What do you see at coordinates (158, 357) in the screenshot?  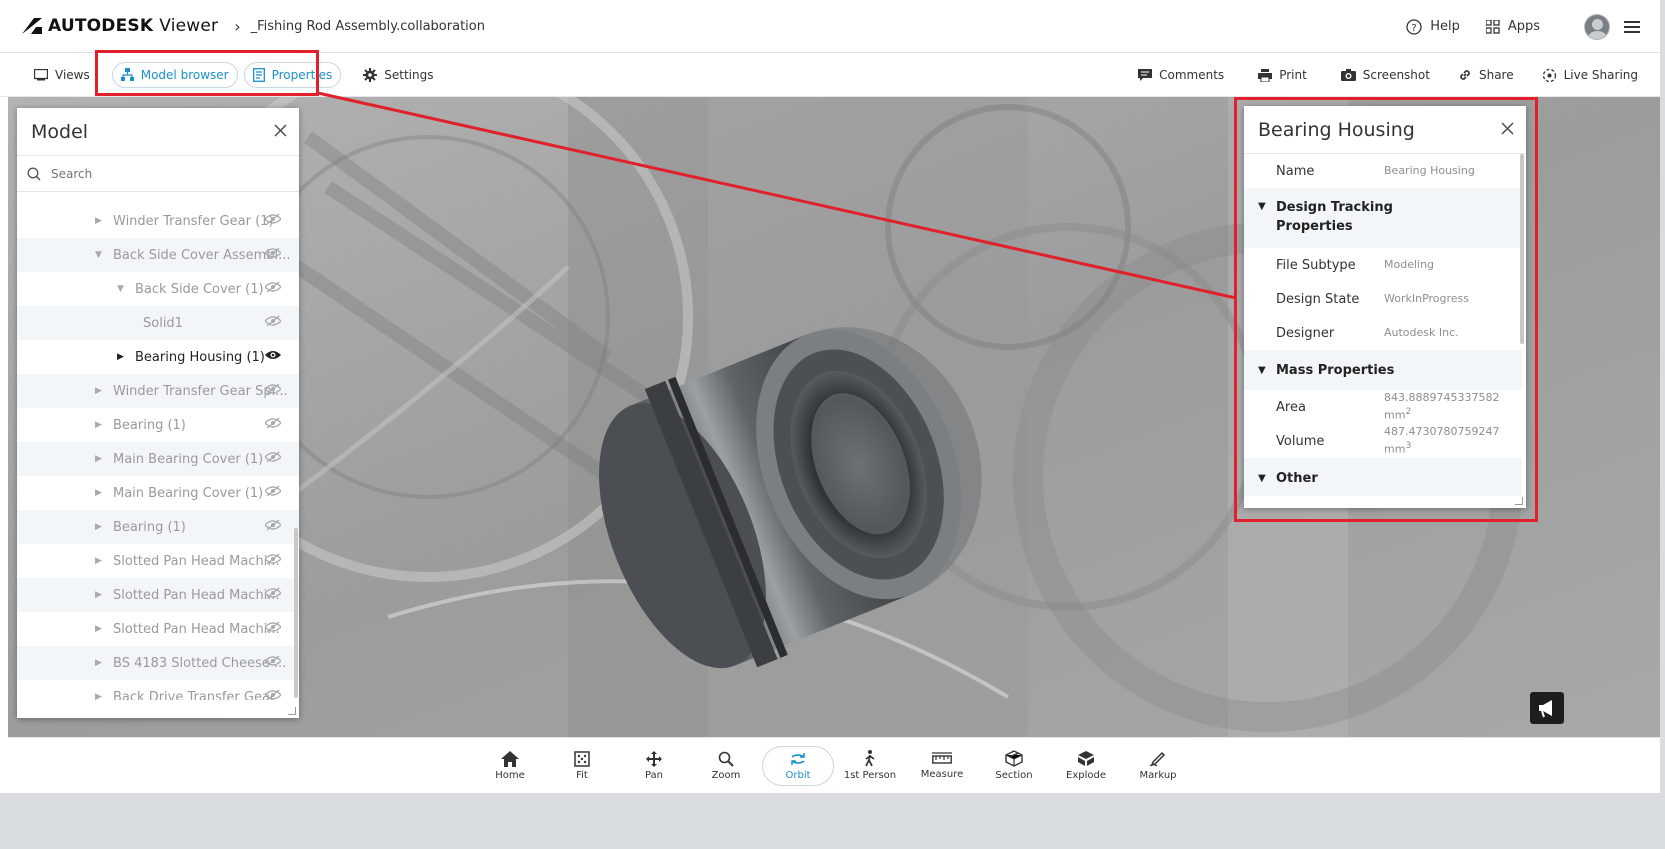 I see `tree-item: ▶ Bearing Housing (1)` at bounding box center [158, 357].